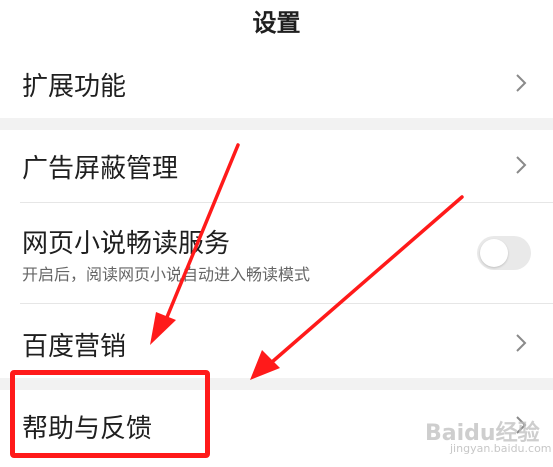 The image size is (553, 467). What do you see at coordinates (501, 448) in the screenshot?
I see `baidu-watermark-url: jingyan.baidu.com` at bounding box center [501, 448].